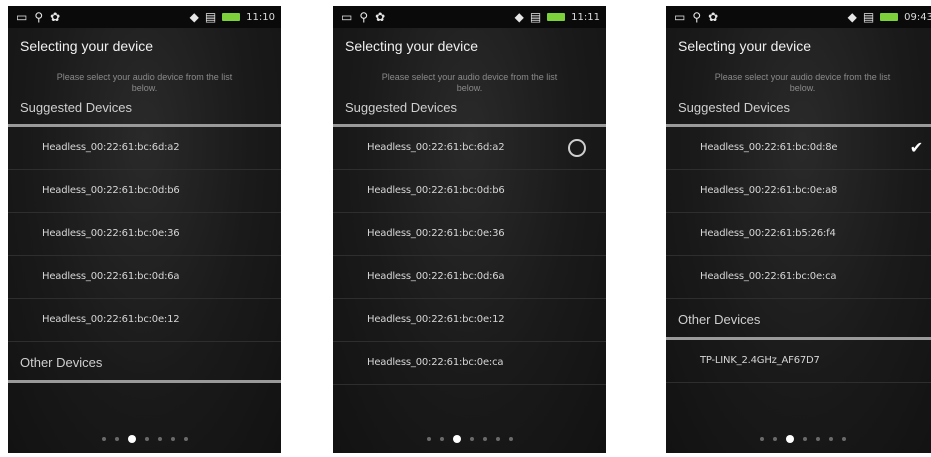 This screenshot has height=457, width=931. Describe the element at coordinates (469, 17) in the screenshot. I see `status-bar: ▭ ⚲ ✿ ◆ ▤ 11:11` at that location.